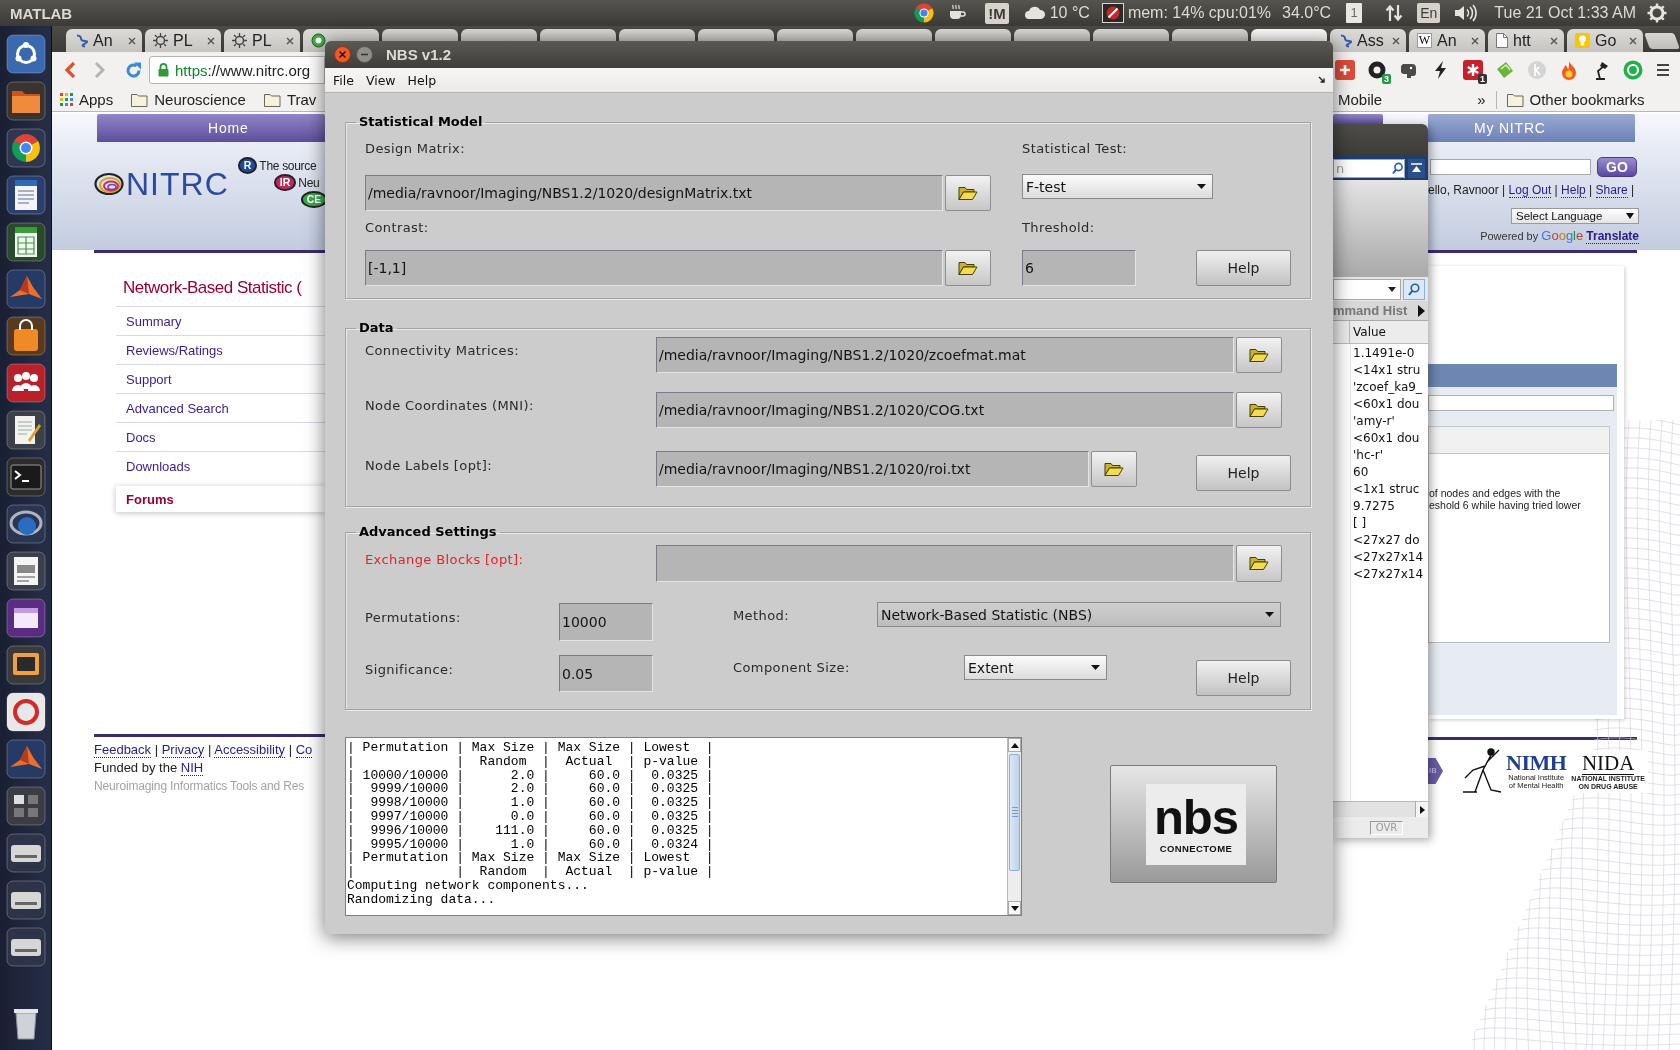  I want to click on translate-link: Translate, so click(1612, 236).